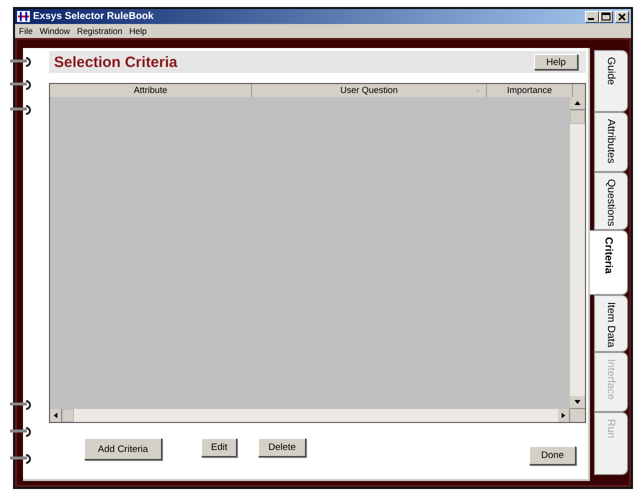  I want to click on window-title: Exsys Selector RuleBook, so click(94, 16).